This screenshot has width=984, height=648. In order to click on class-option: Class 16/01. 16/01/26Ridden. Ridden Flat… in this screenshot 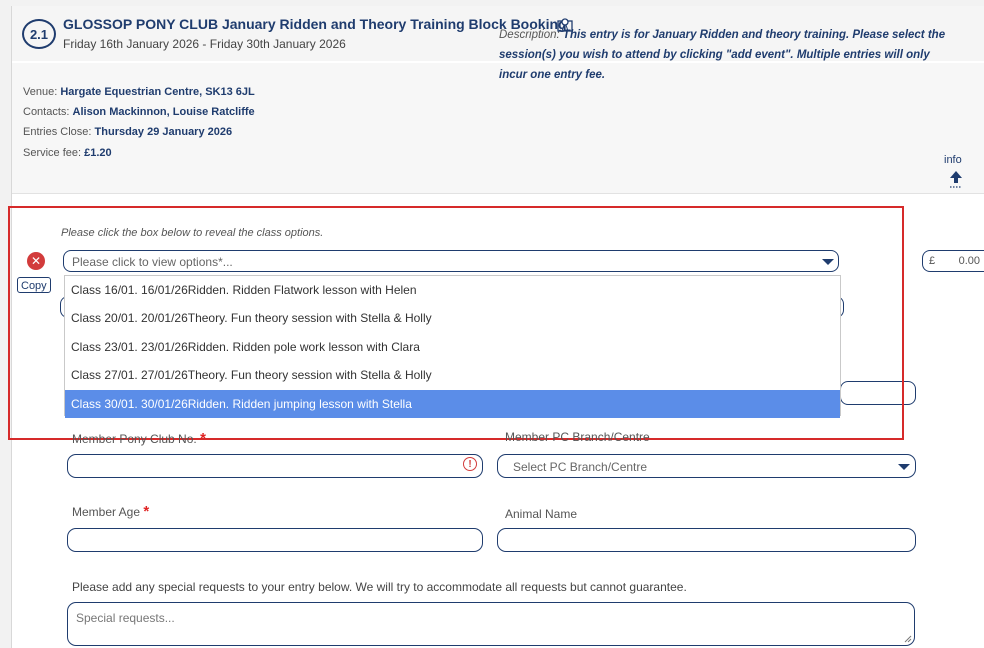, I will do `click(452, 290)`.